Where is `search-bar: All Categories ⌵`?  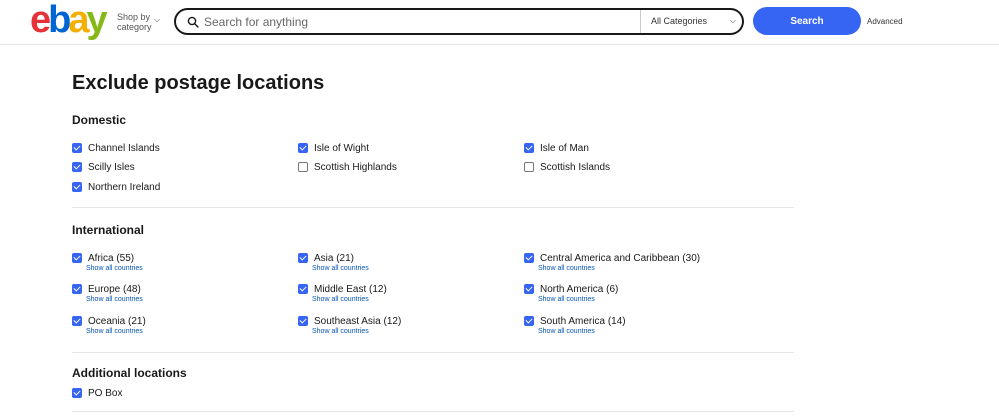 search-bar: All Categories ⌵ is located at coordinates (459, 21).